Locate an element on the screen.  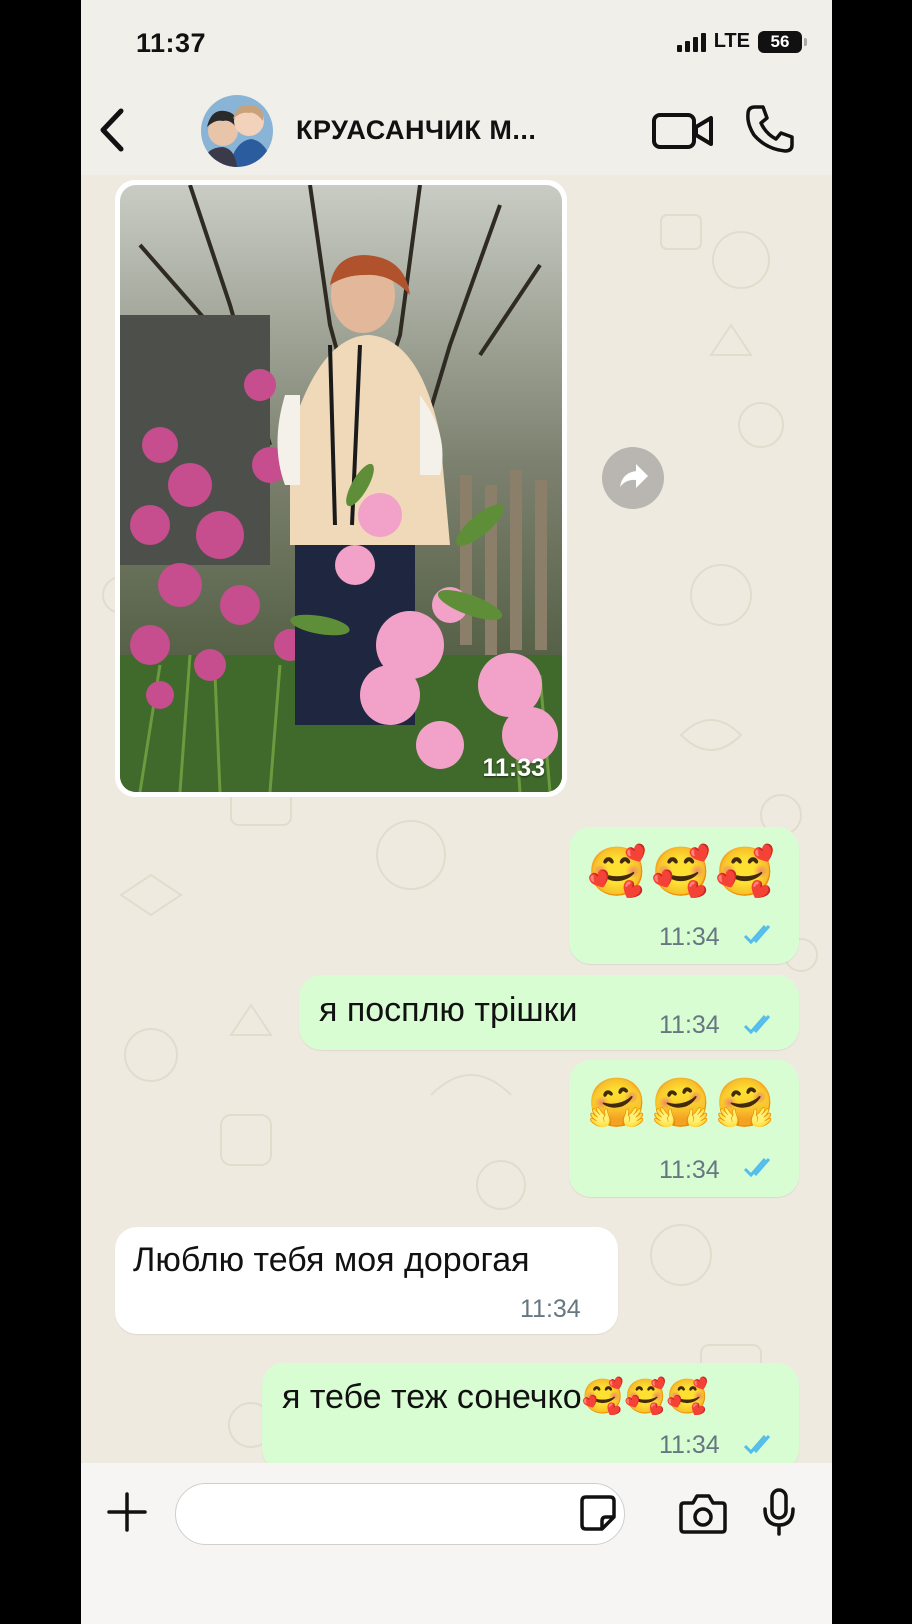
phone-icon is located at coordinates (770, 129).